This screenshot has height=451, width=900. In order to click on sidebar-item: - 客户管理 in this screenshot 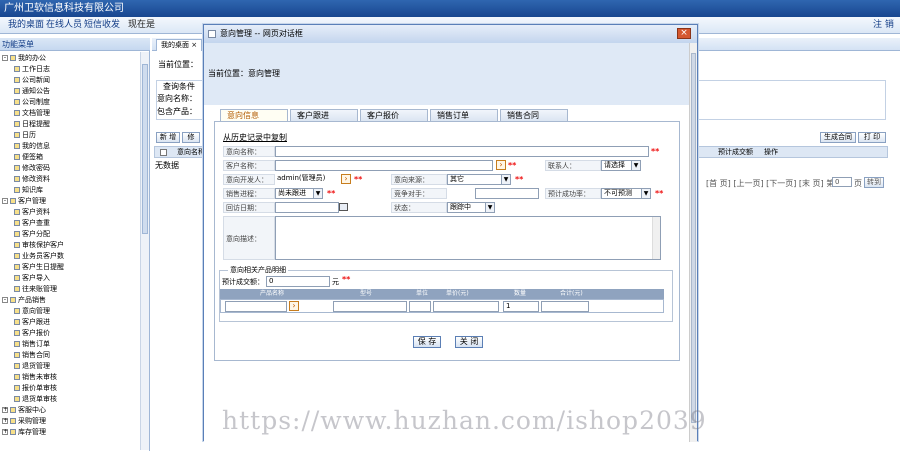, I will do `click(24, 201)`.